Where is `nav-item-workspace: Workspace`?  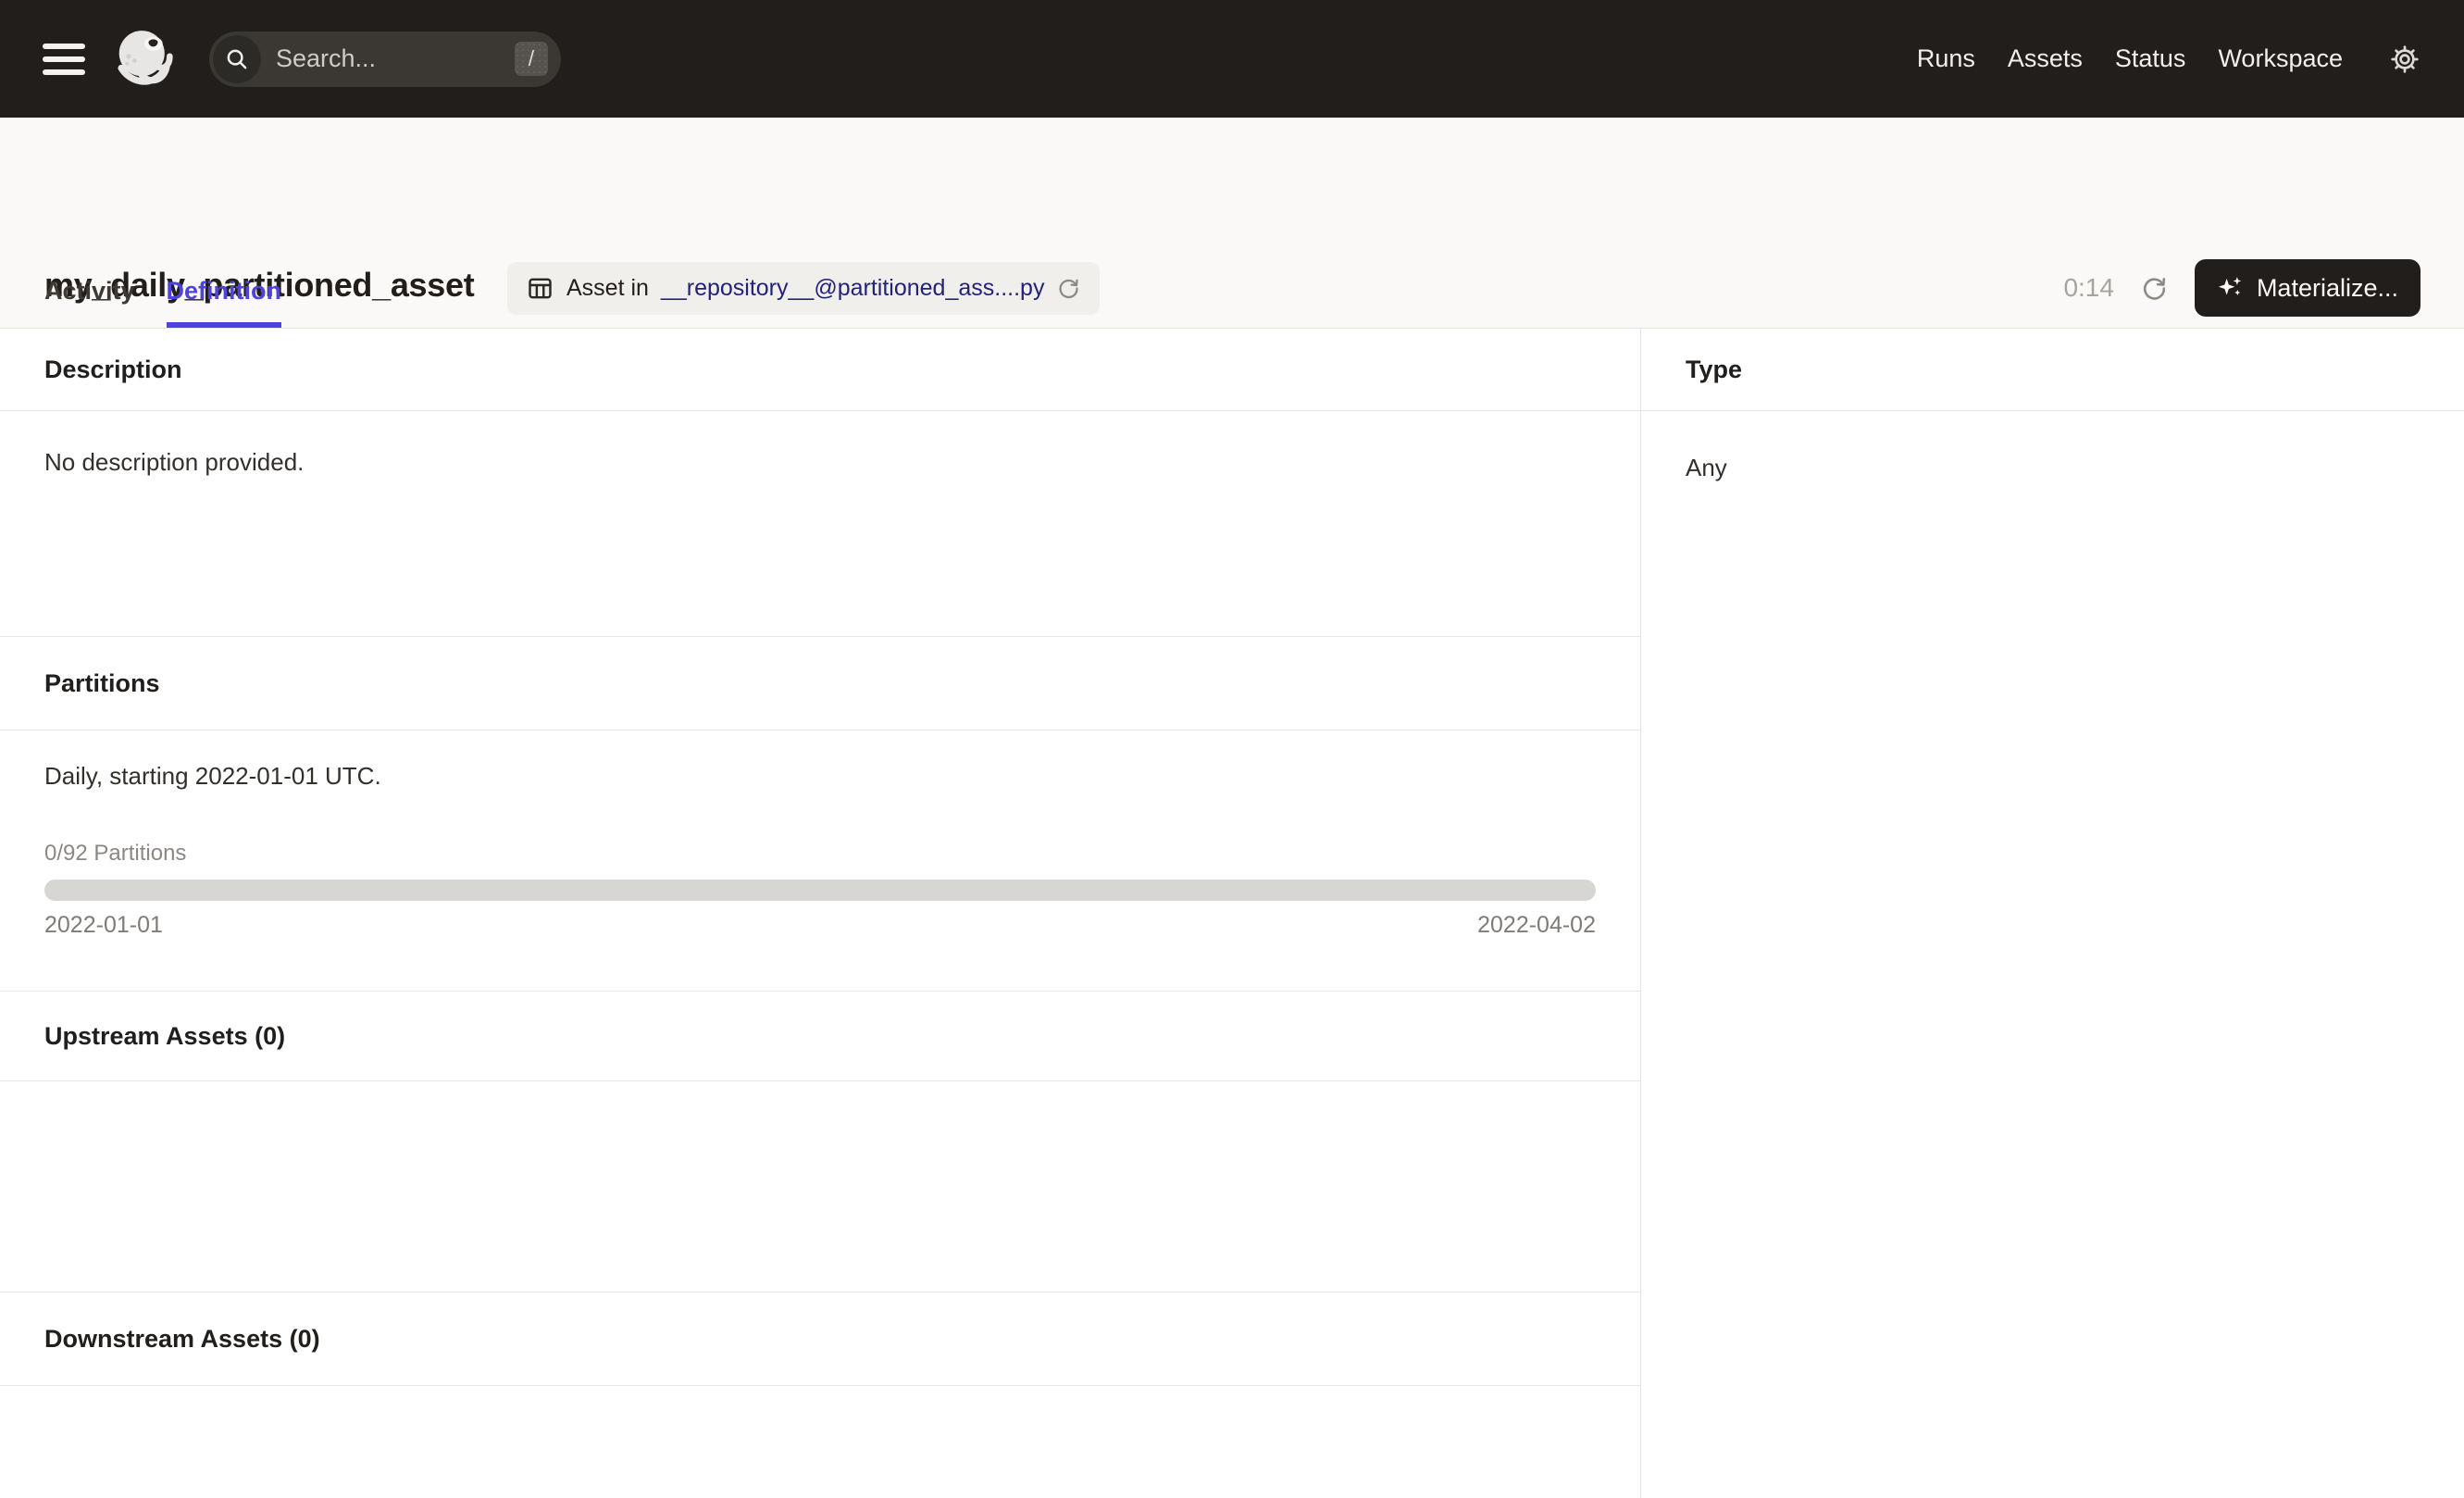
nav-item-workspace: Workspace is located at coordinates (2280, 58).